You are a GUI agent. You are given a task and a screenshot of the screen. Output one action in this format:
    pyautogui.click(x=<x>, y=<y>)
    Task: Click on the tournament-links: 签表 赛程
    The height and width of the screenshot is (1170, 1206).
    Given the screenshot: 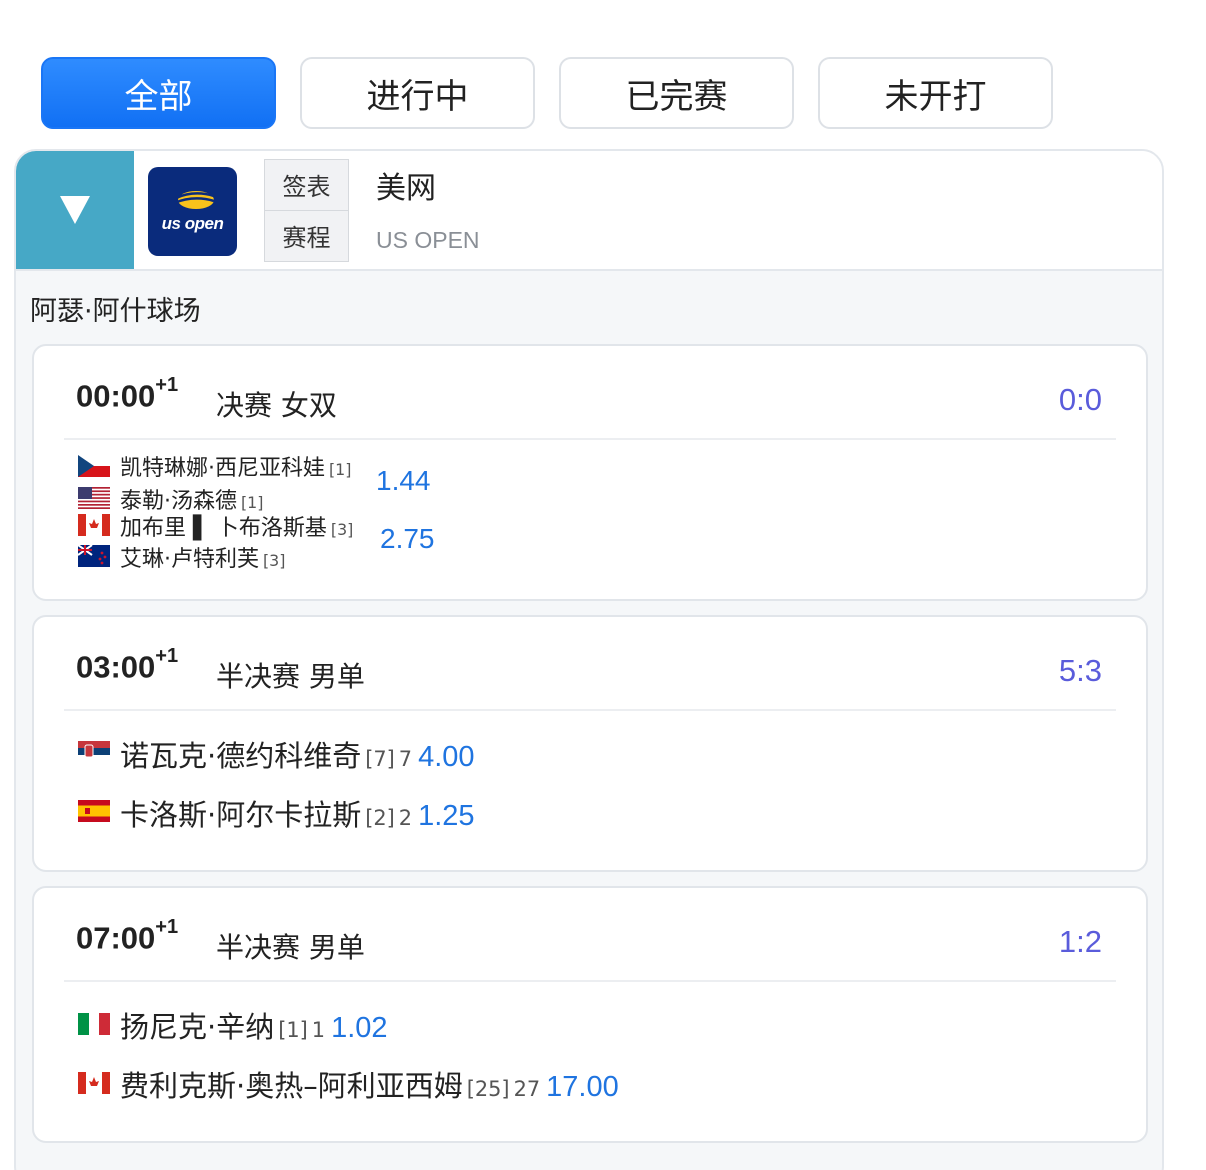 What is the action you would take?
    pyautogui.click(x=306, y=210)
    